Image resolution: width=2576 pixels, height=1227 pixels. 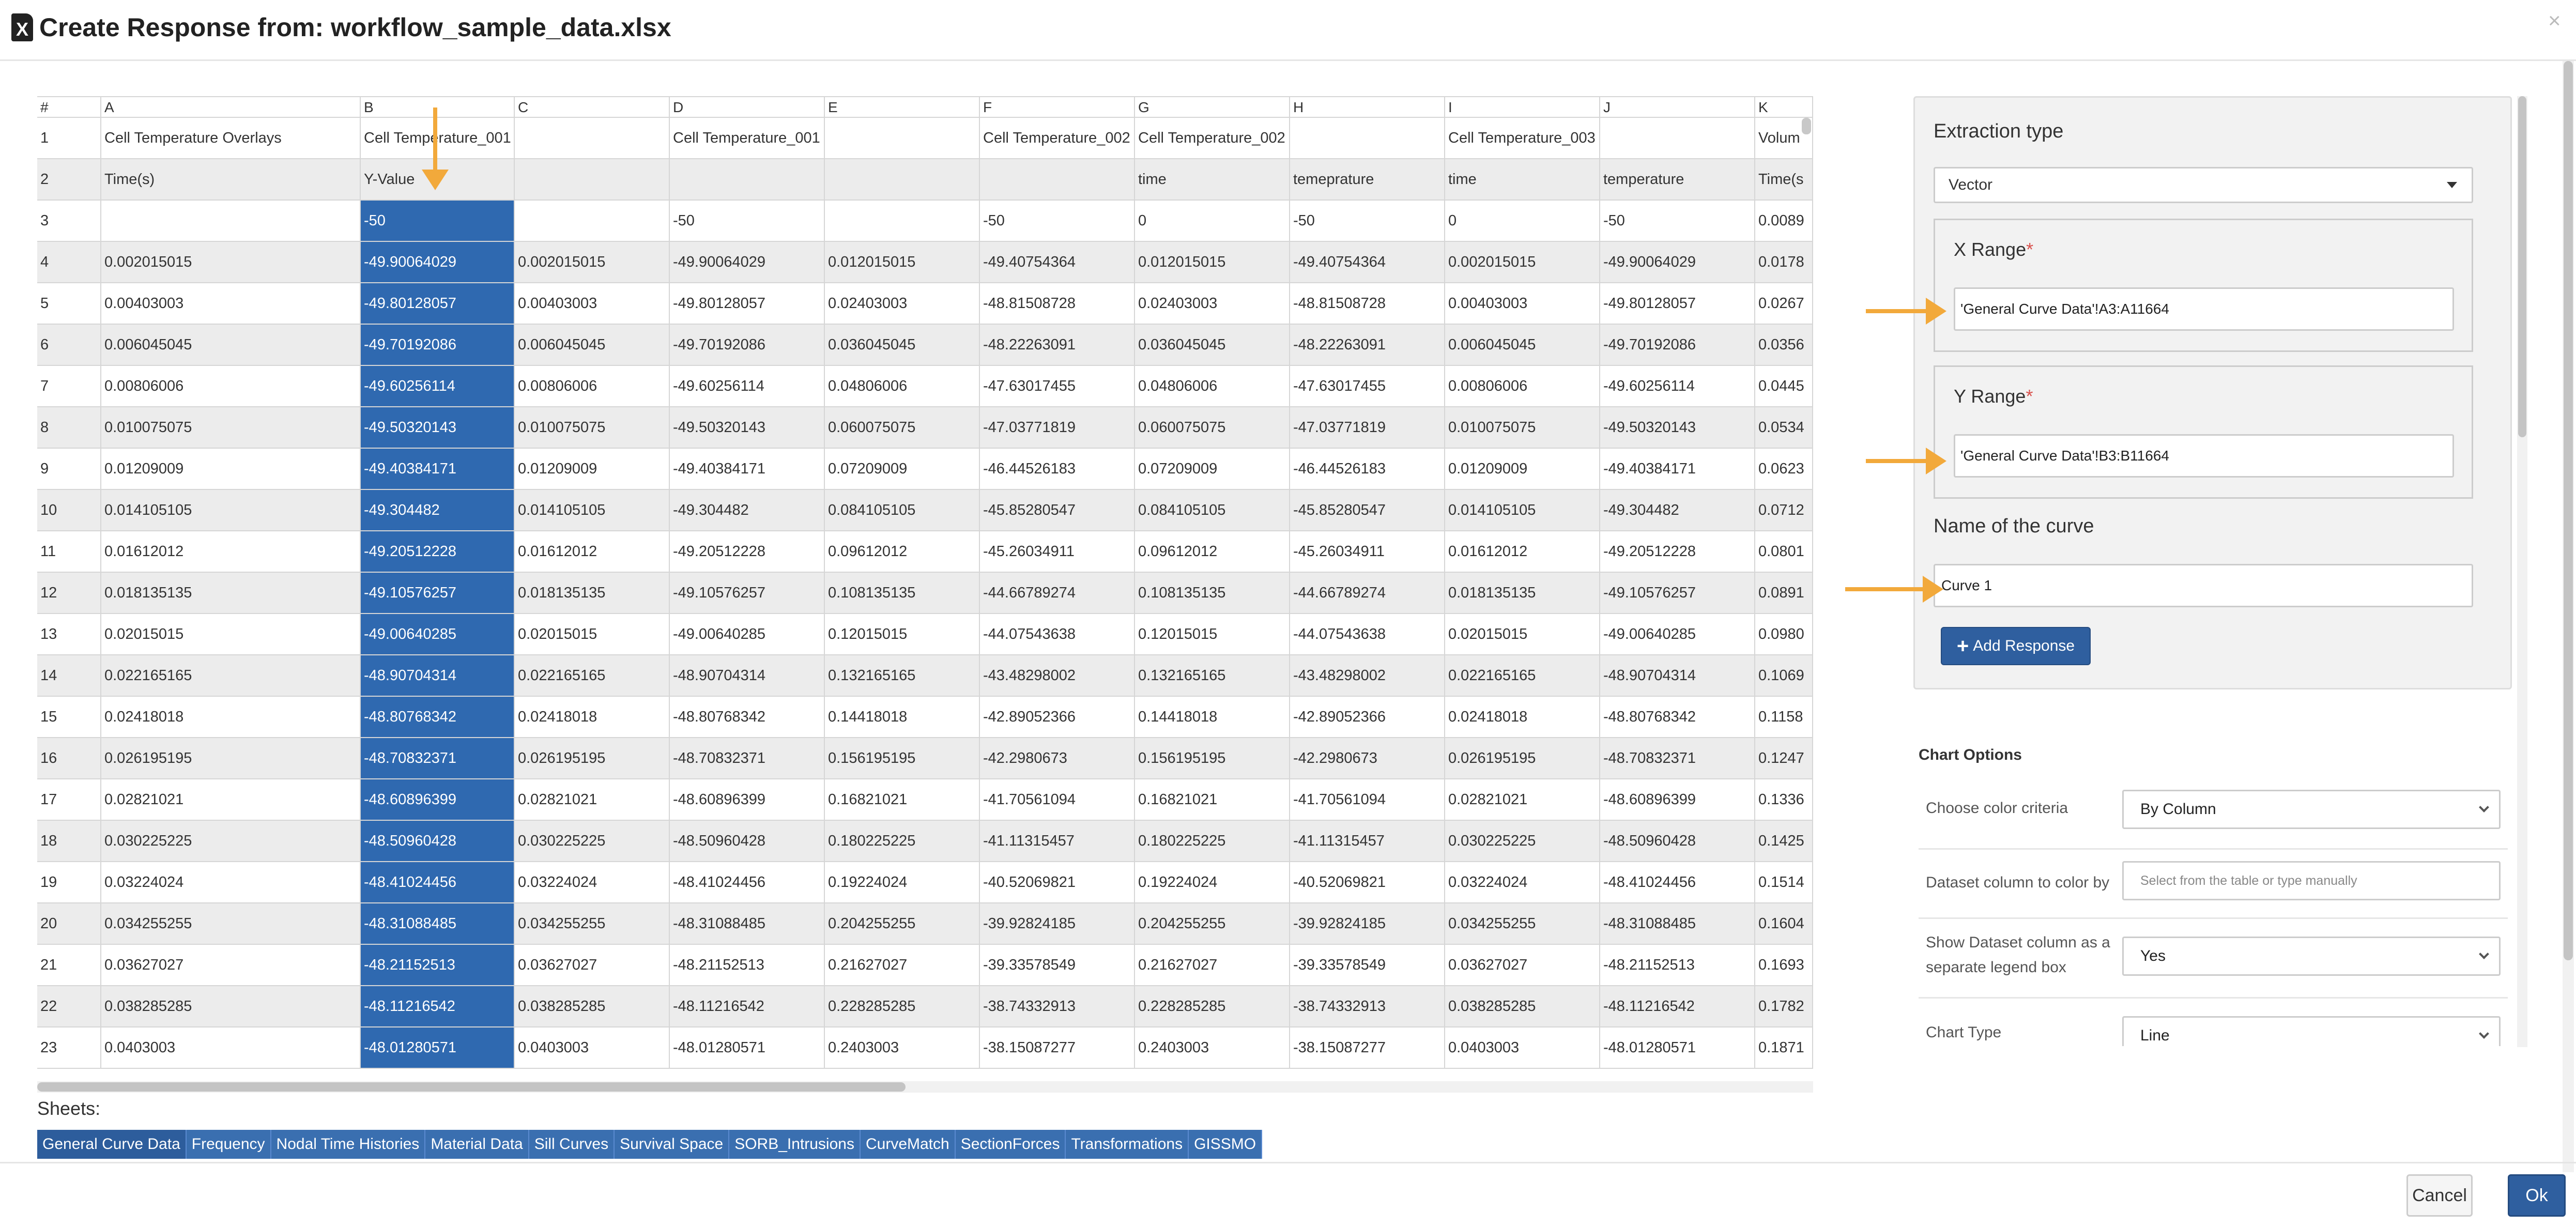 What do you see at coordinates (1057, 841) in the screenshot?
I see `table-cell: -41.11315457` at bounding box center [1057, 841].